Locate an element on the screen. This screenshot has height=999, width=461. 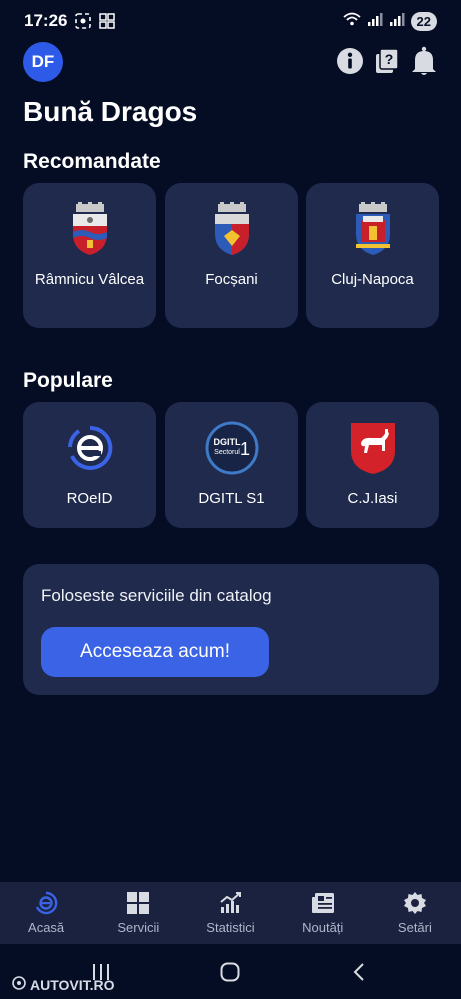
bottom-navigation: Acasă Servicii Statistici Noutăți Setări is located at coordinates (230, 913).